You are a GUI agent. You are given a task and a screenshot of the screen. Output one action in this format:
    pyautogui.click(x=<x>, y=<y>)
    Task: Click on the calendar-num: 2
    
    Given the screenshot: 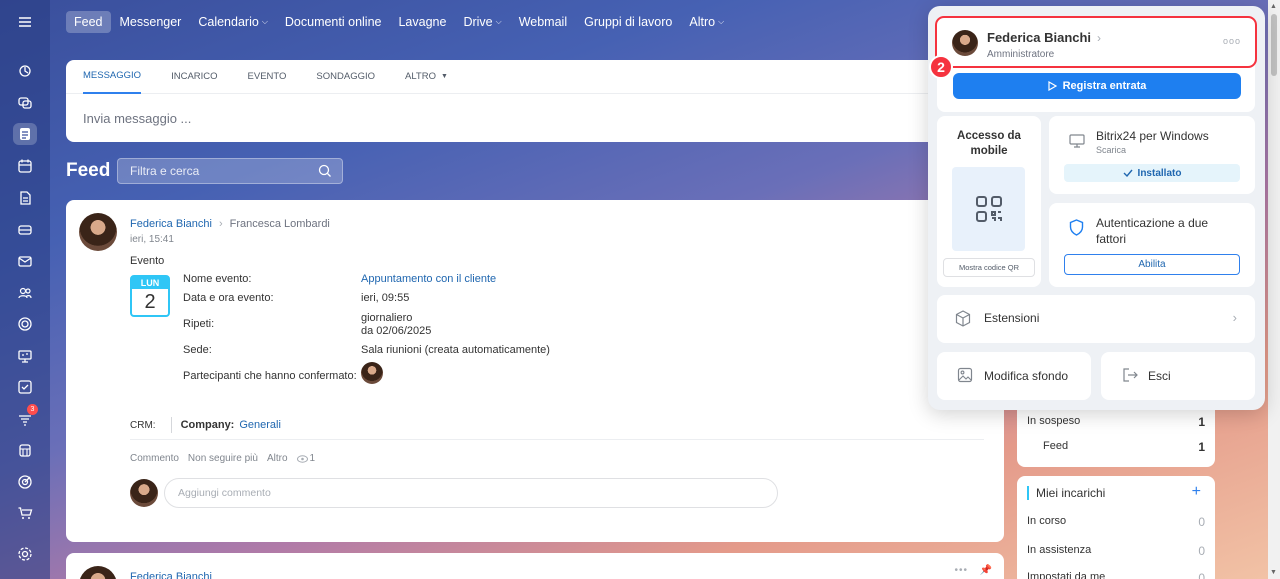 What is the action you would take?
    pyautogui.click(x=150, y=302)
    